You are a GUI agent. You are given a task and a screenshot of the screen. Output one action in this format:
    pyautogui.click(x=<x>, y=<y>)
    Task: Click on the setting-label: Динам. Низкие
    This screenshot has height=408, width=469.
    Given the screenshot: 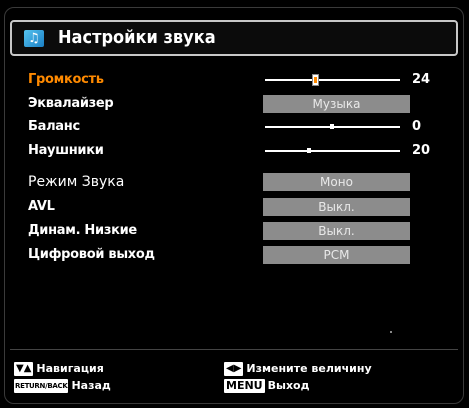 What is the action you would take?
    pyautogui.click(x=82, y=230)
    